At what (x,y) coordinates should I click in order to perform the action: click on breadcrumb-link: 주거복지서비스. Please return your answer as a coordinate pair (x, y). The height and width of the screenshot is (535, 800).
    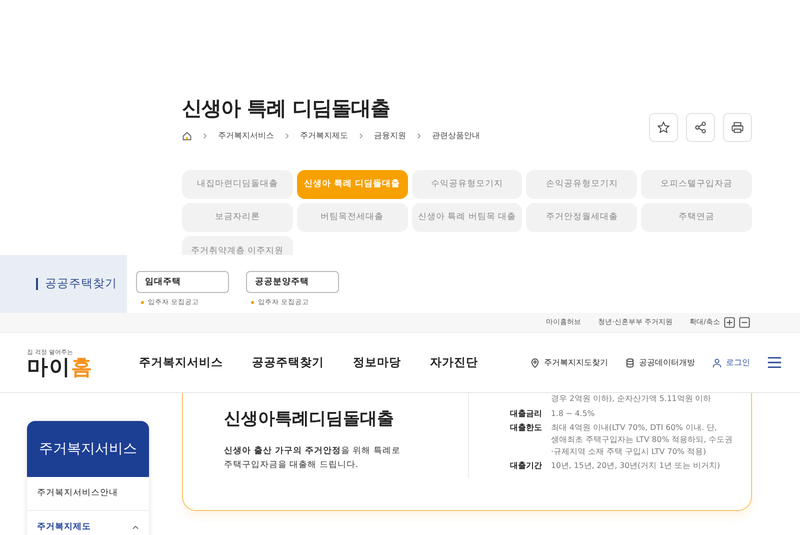
    Looking at the image, I should click on (246, 136).